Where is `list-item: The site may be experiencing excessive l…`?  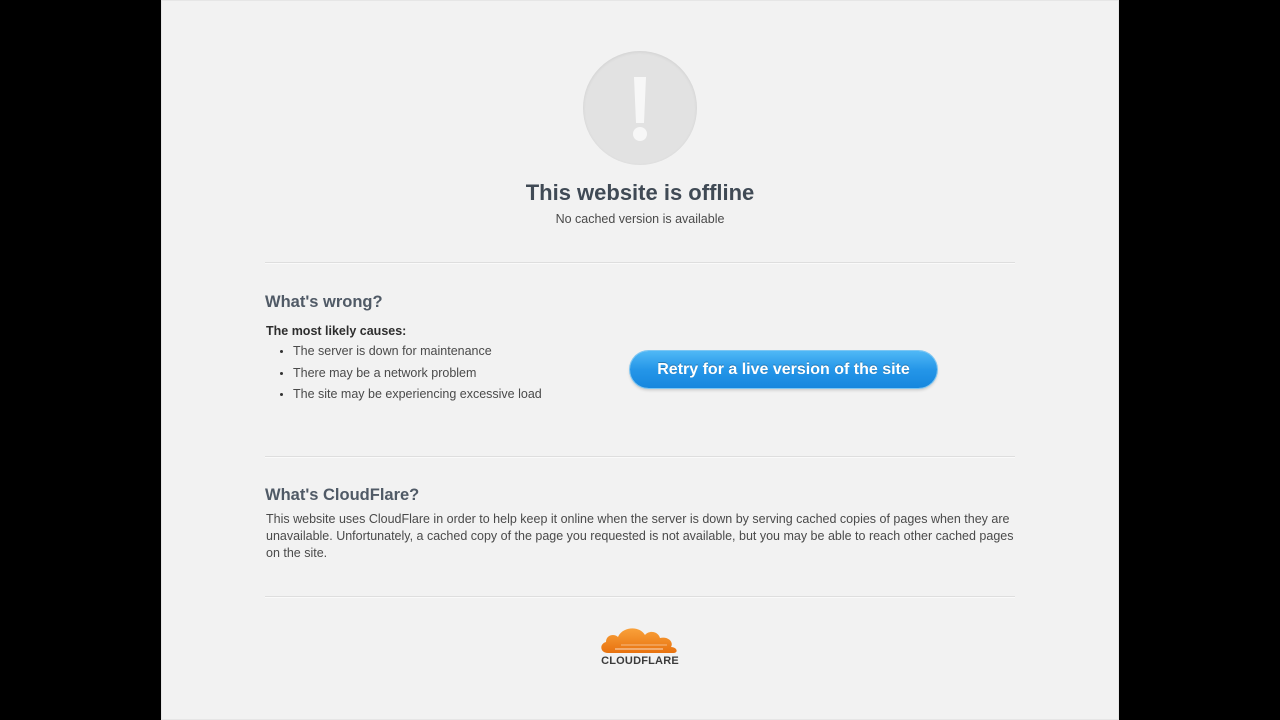
list-item: The site may be experiencing excessive l… is located at coordinates (418, 394).